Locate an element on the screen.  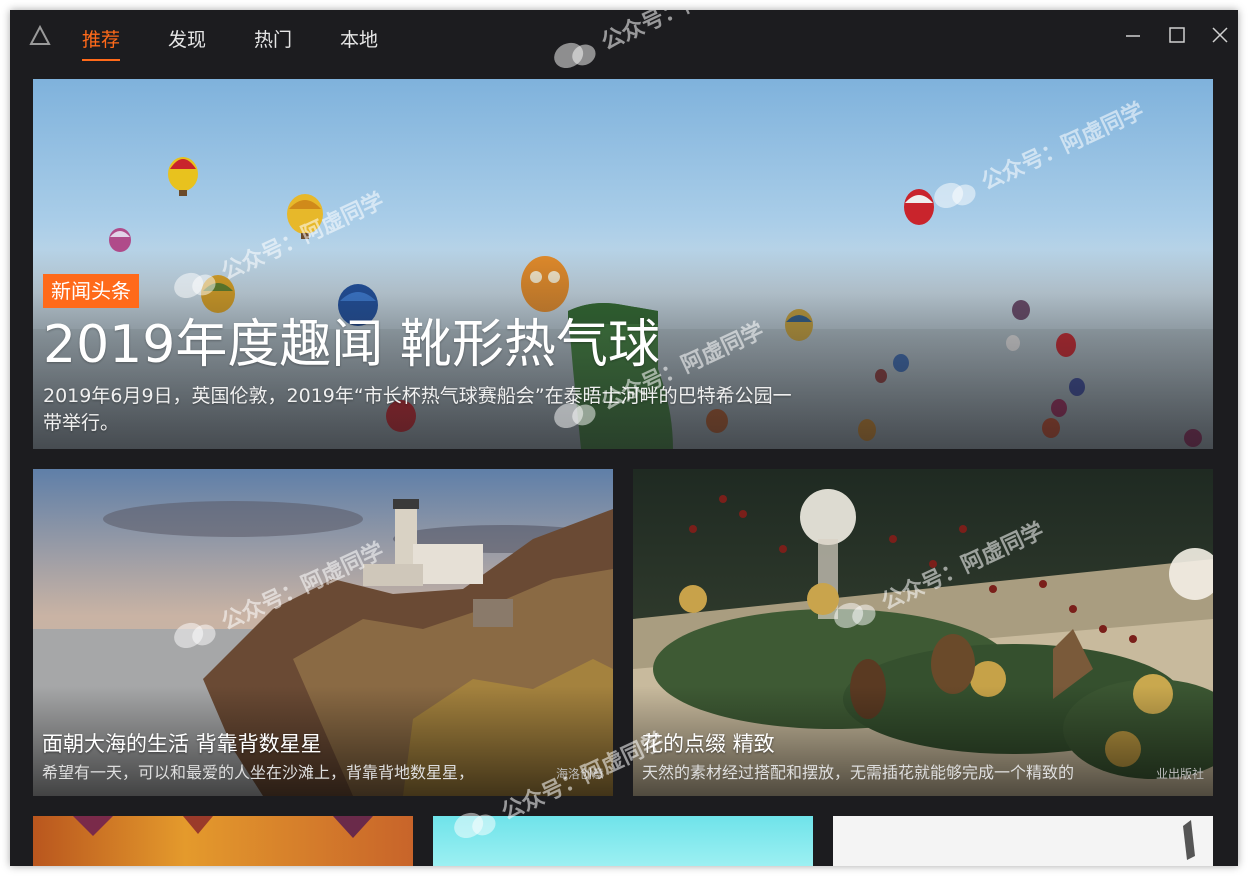
card-source: 海洛创意 is located at coordinates (579, 774).